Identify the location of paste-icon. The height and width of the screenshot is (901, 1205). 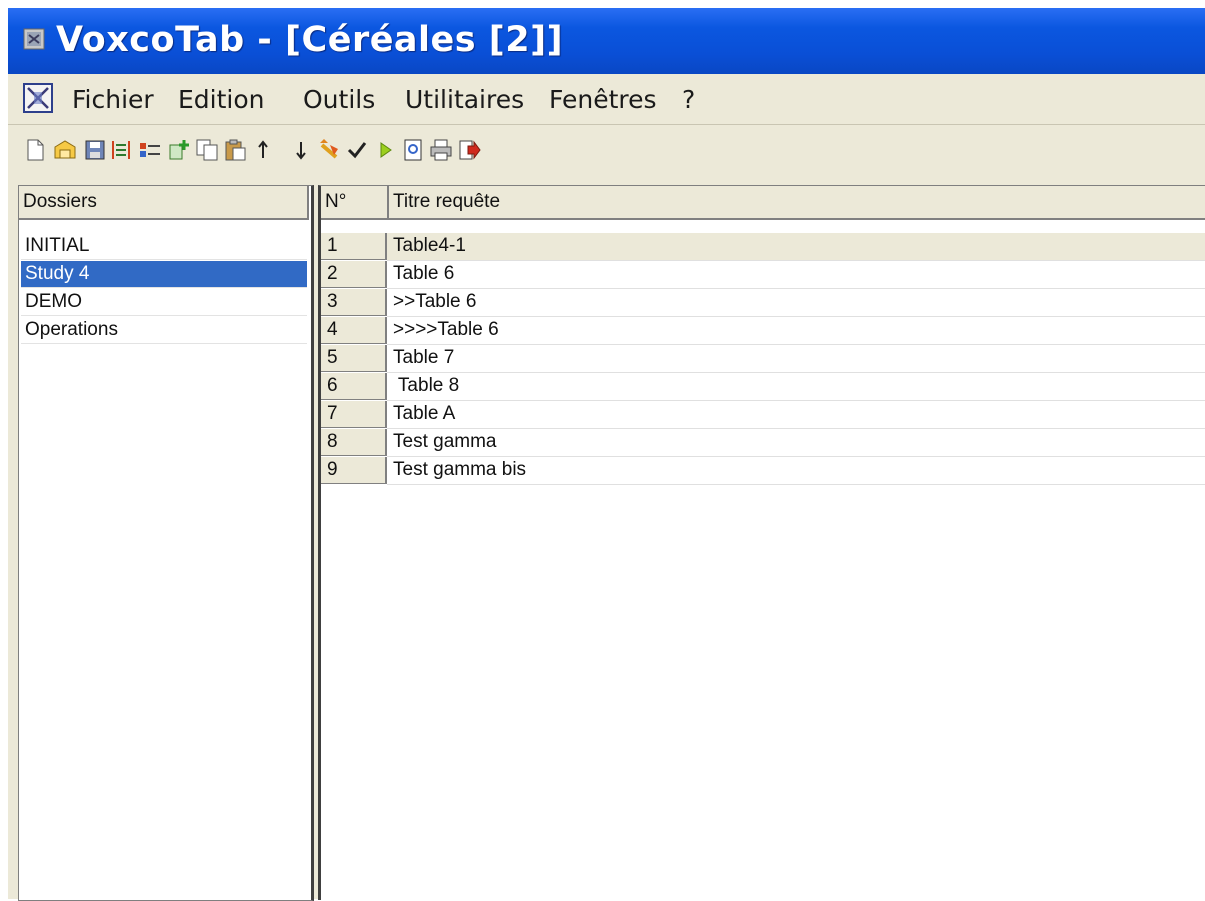
(235, 150).